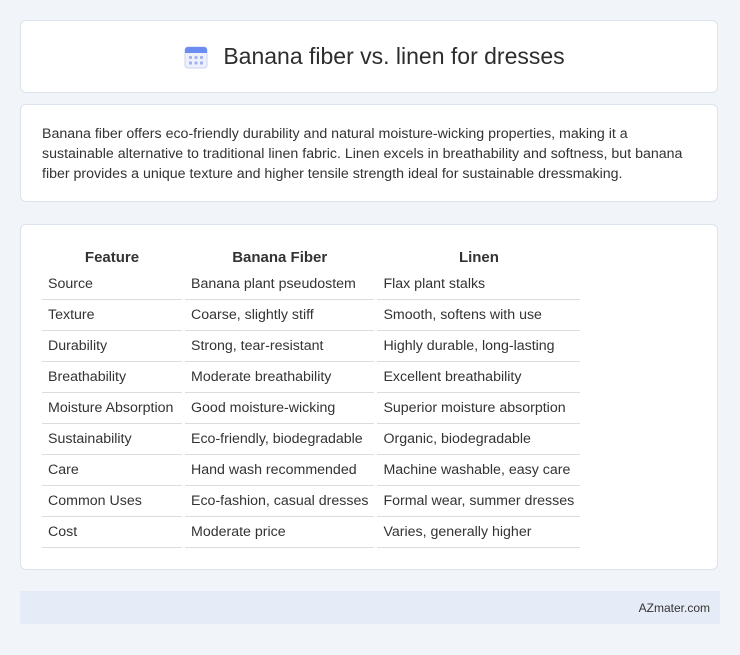 The width and height of the screenshot is (740, 655). I want to click on table-cell: Strong, tear-resistant, so click(280, 346).